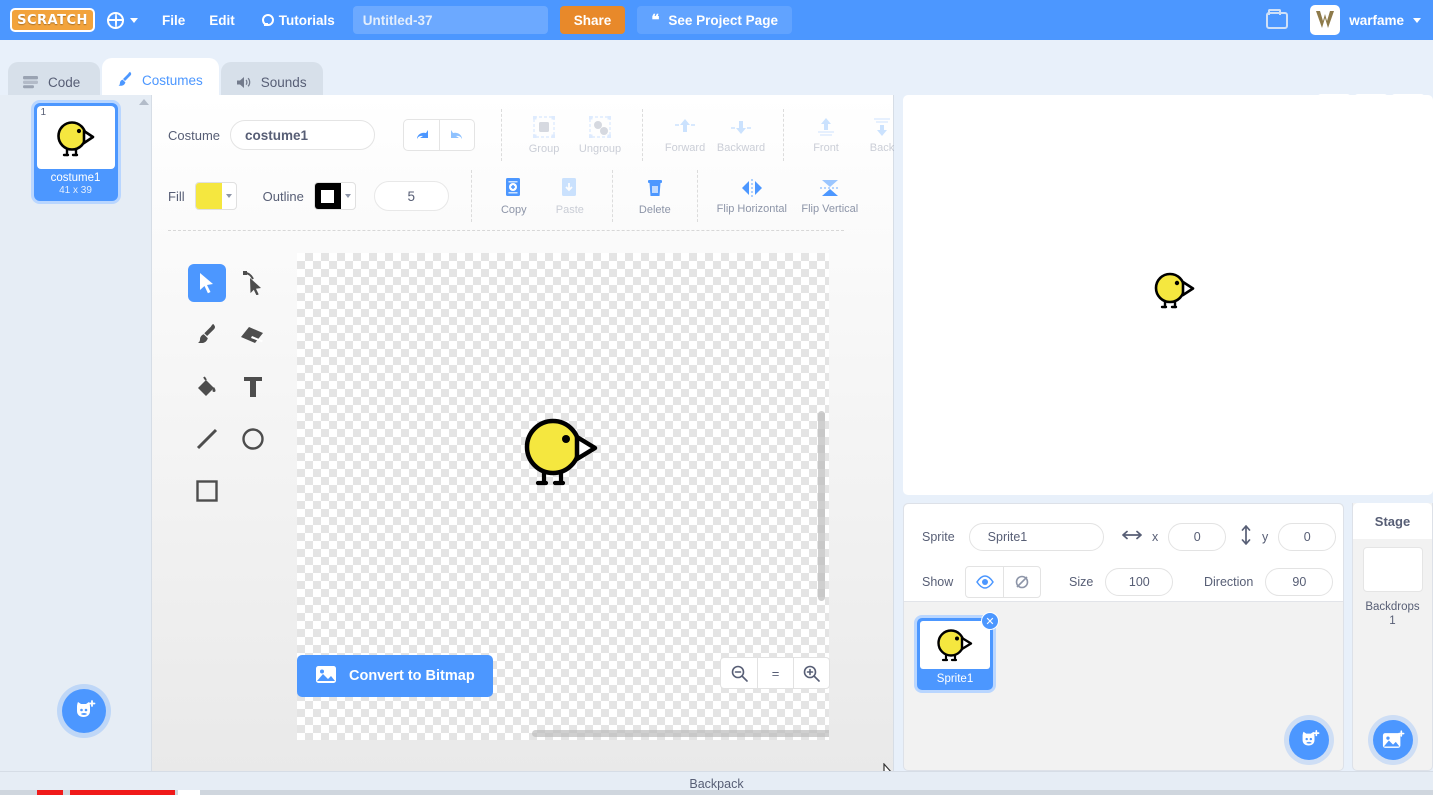  I want to click on forward-backward-tools: Forward Backward, so click(712, 135).